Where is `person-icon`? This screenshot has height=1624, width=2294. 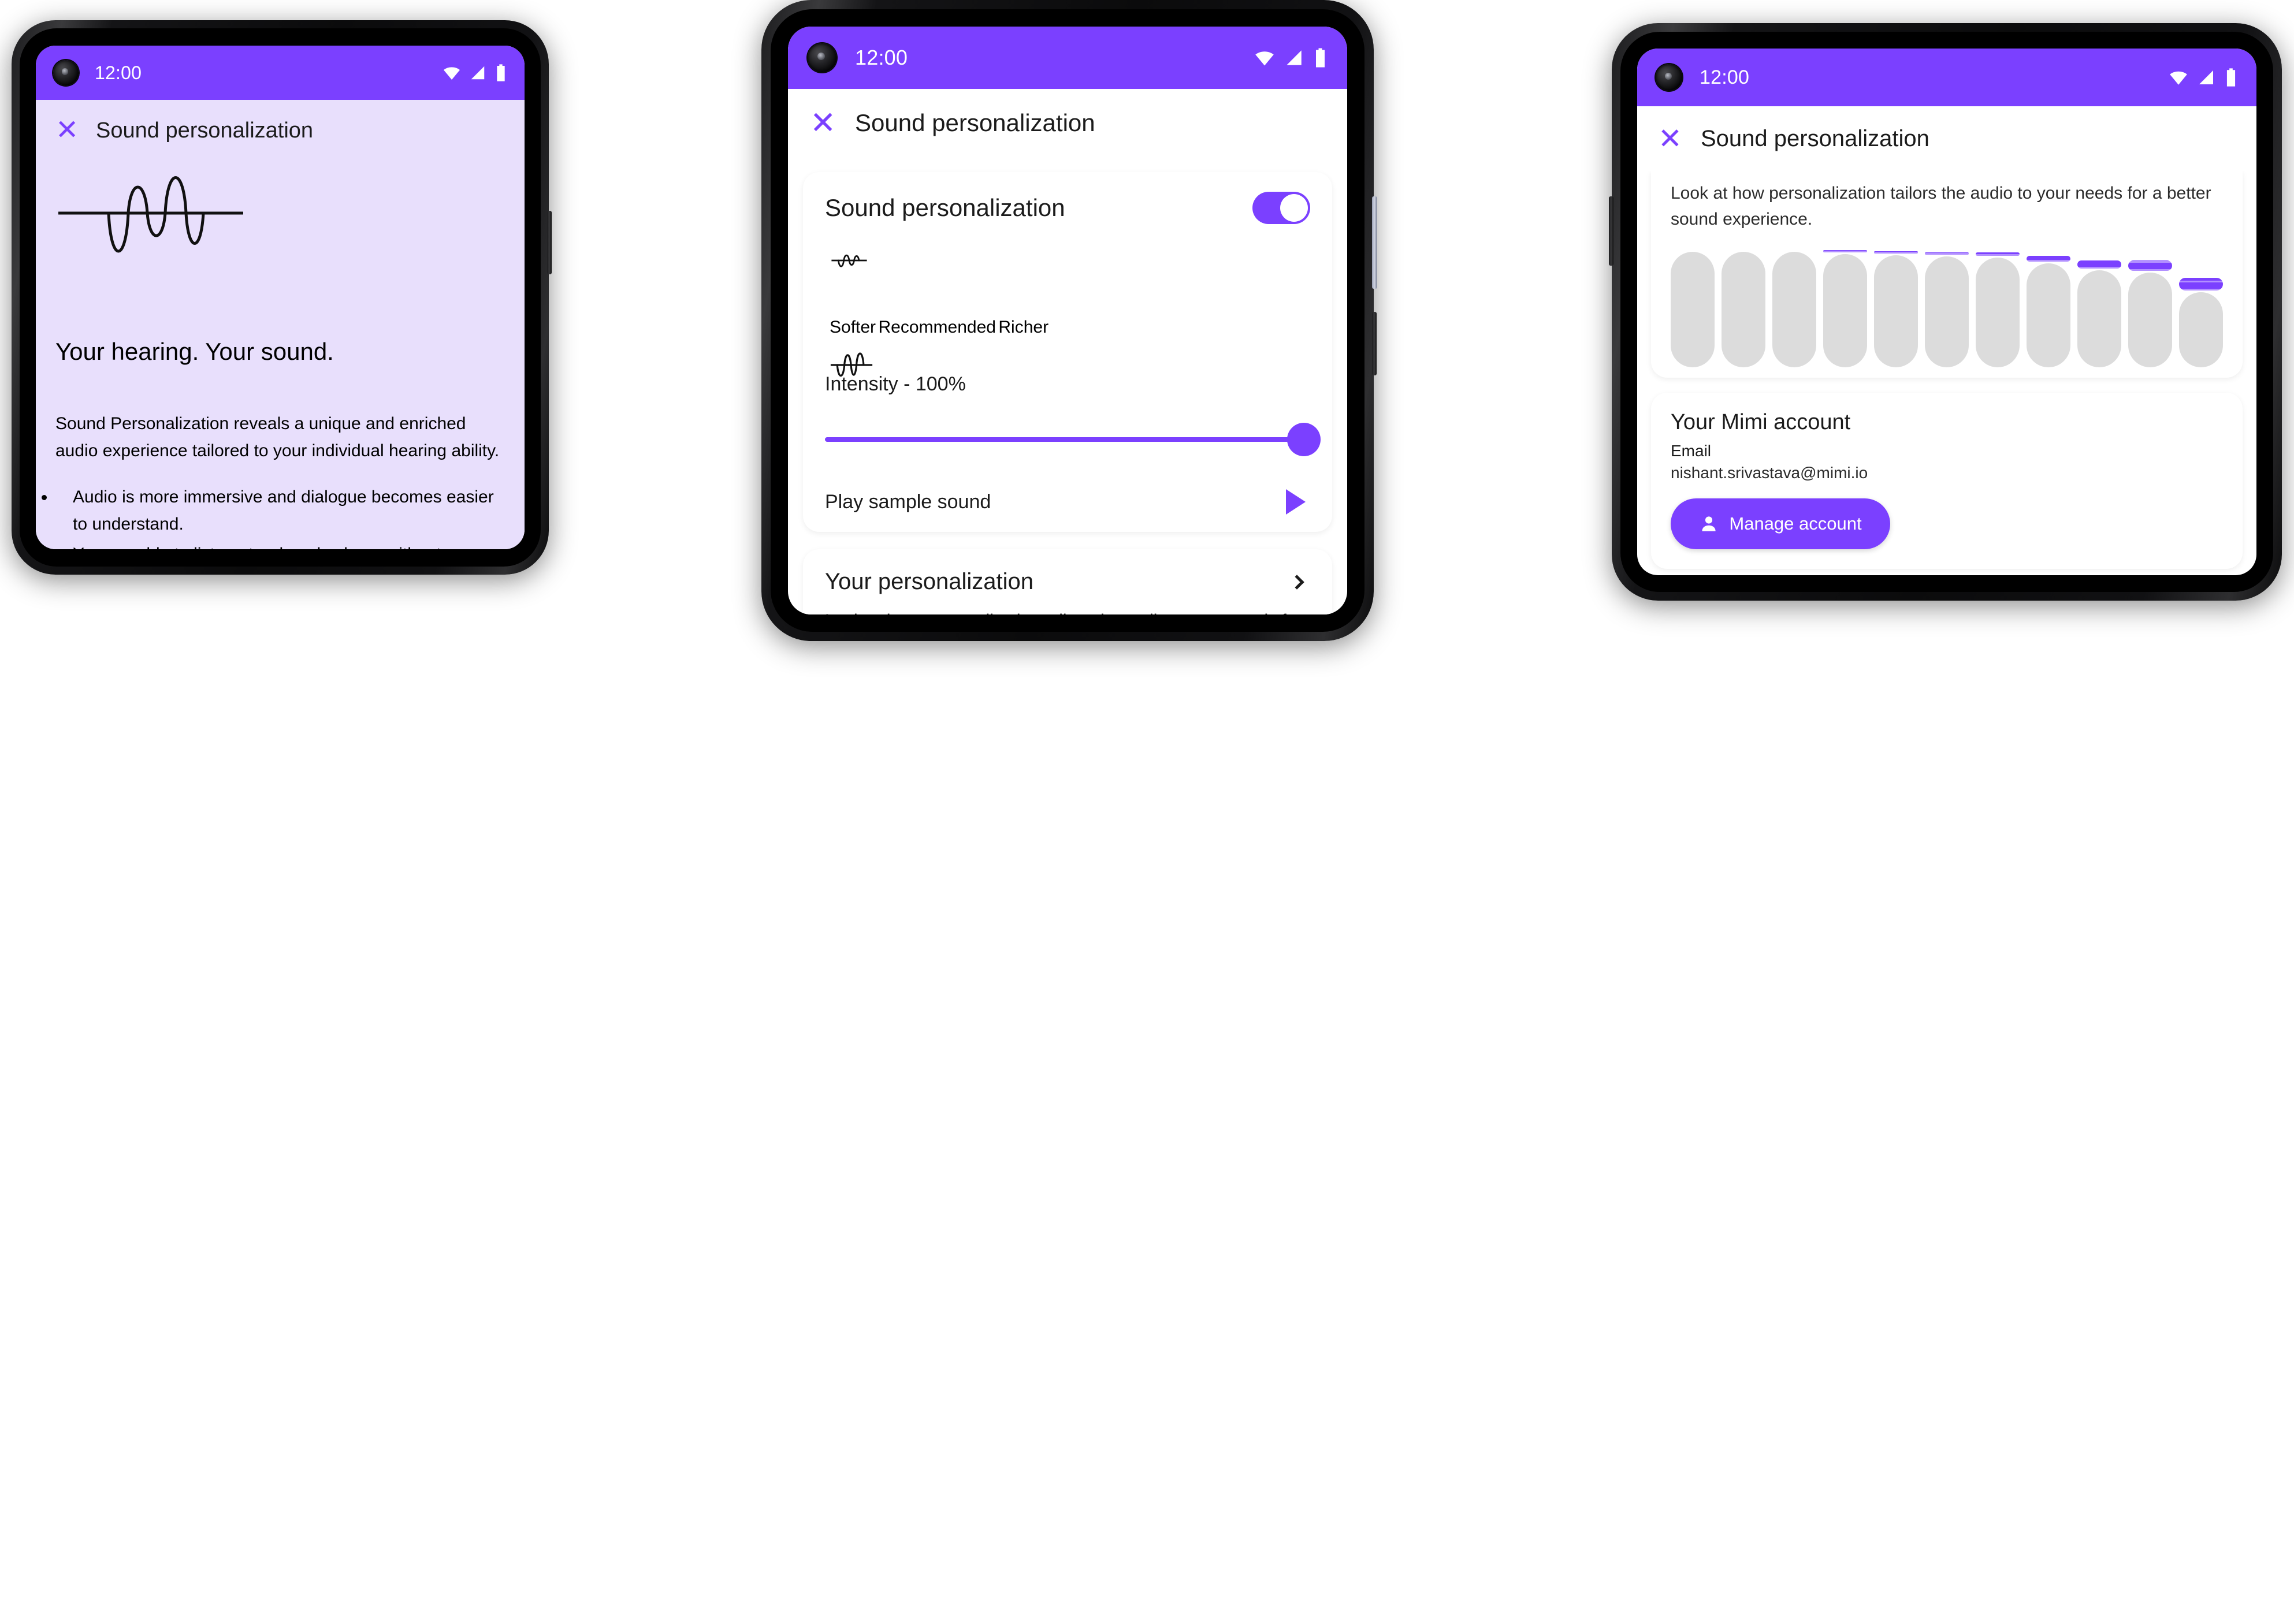
person-icon is located at coordinates (1709, 524).